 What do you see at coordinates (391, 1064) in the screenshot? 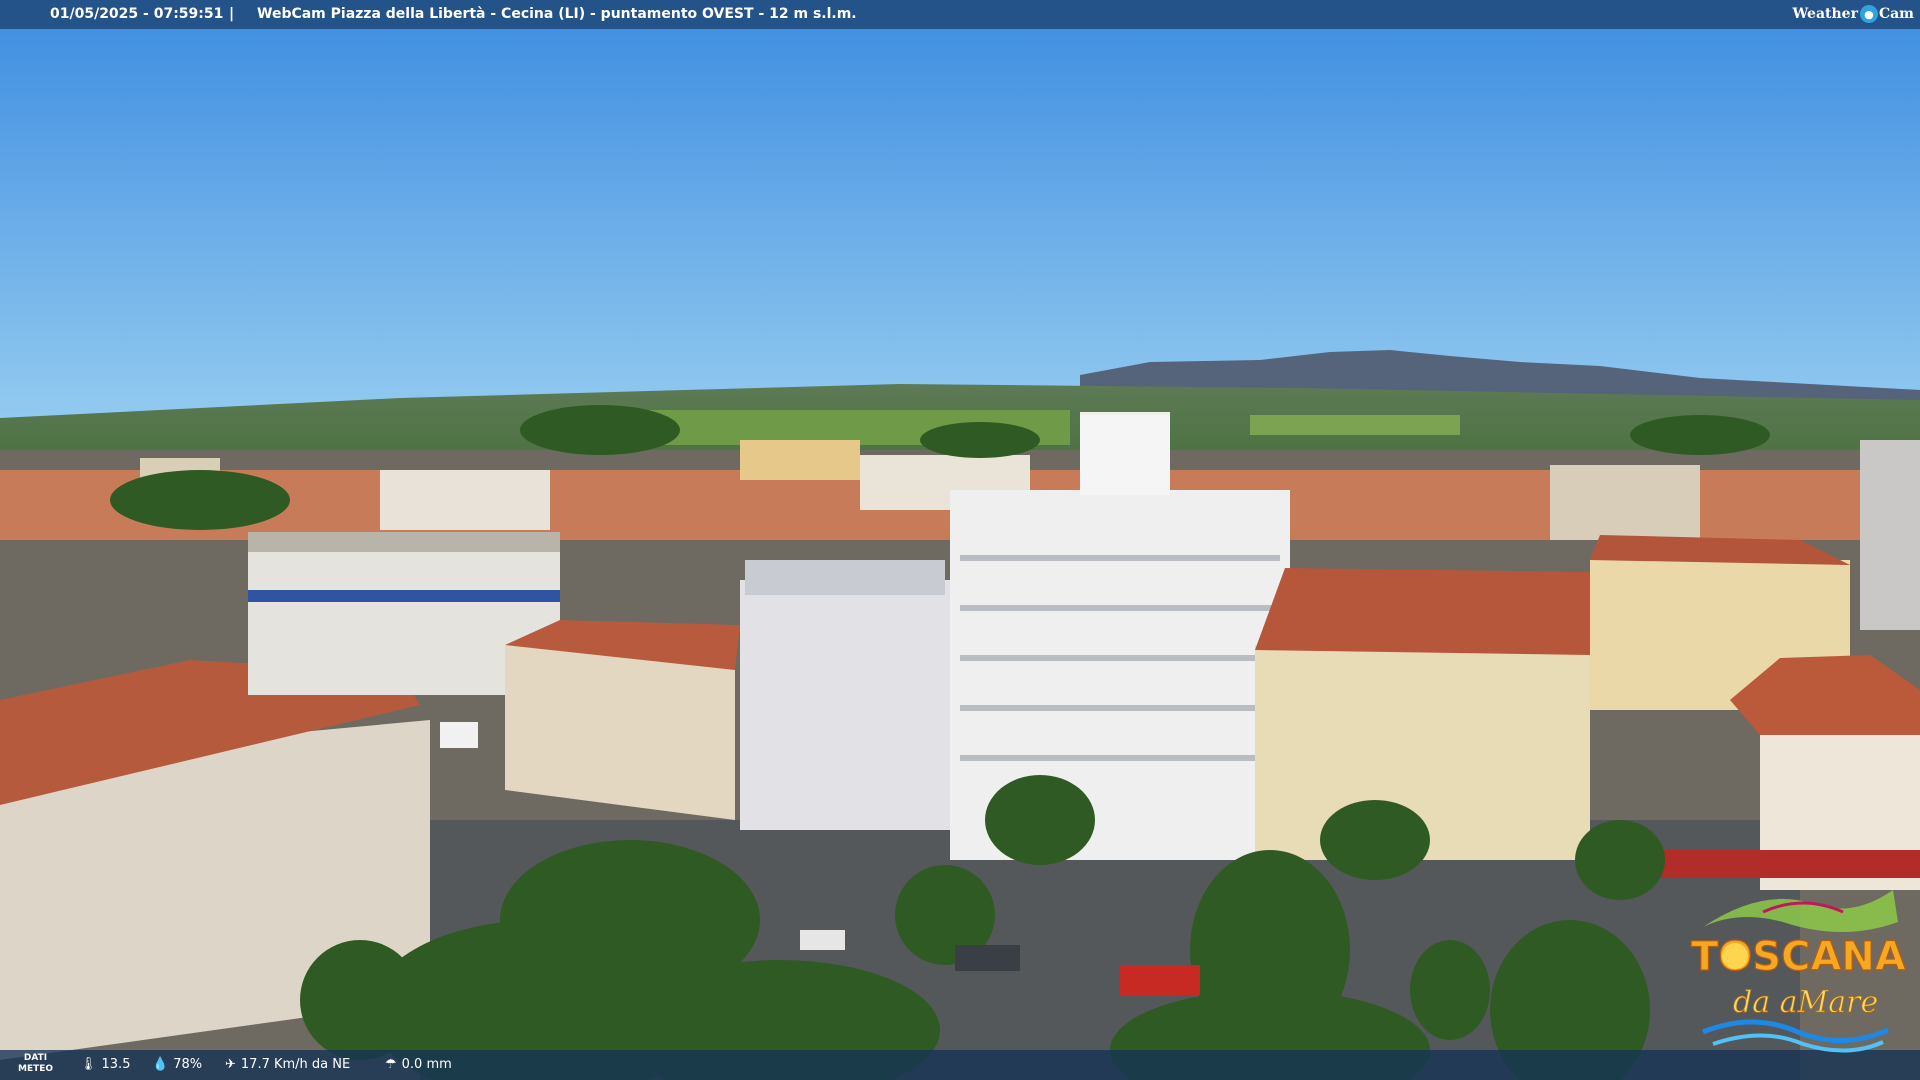
I see `umbrella-icon: ☂` at bounding box center [391, 1064].